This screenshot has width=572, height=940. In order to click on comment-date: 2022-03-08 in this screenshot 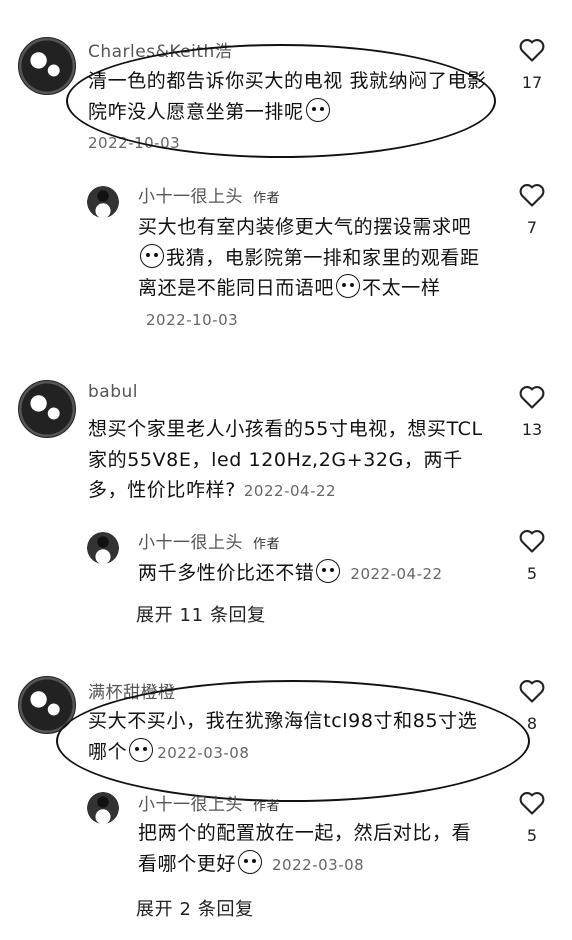, I will do `click(203, 752)`.